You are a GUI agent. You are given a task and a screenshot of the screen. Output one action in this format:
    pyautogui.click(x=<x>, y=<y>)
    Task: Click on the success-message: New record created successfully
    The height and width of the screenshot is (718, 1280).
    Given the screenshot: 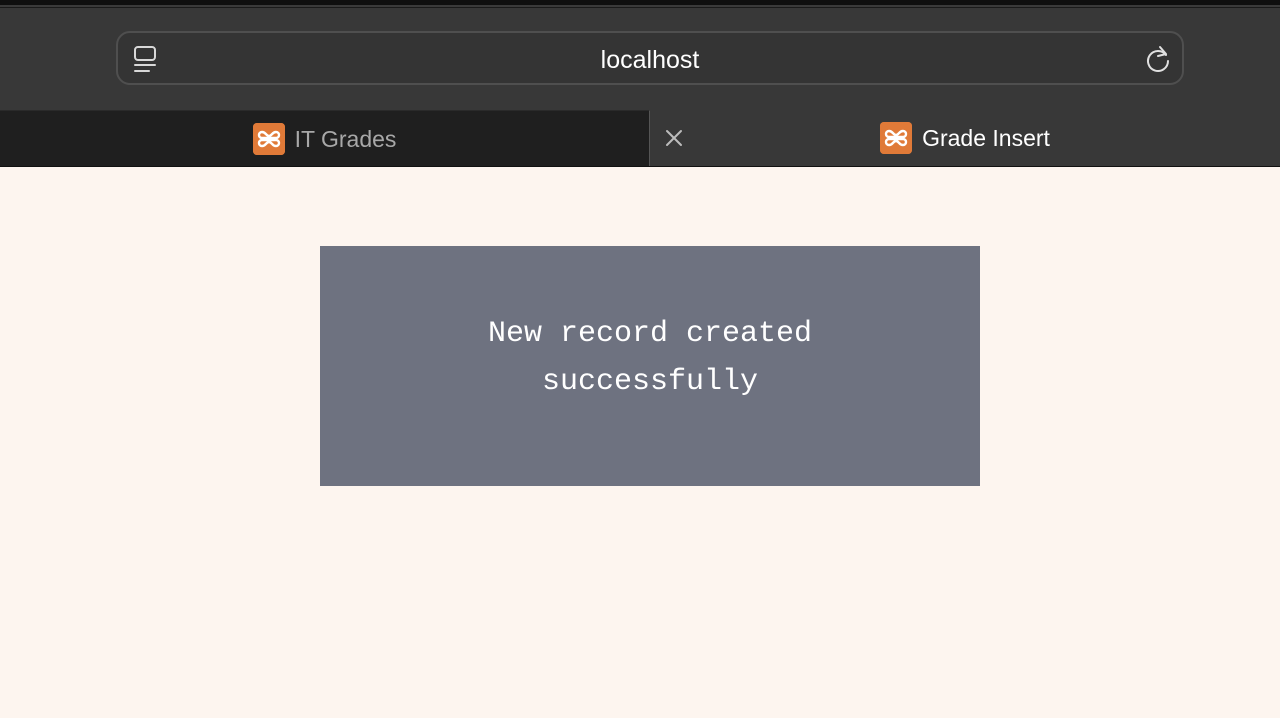 What is the action you would take?
    pyautogui.click(x=650, y=358)
    